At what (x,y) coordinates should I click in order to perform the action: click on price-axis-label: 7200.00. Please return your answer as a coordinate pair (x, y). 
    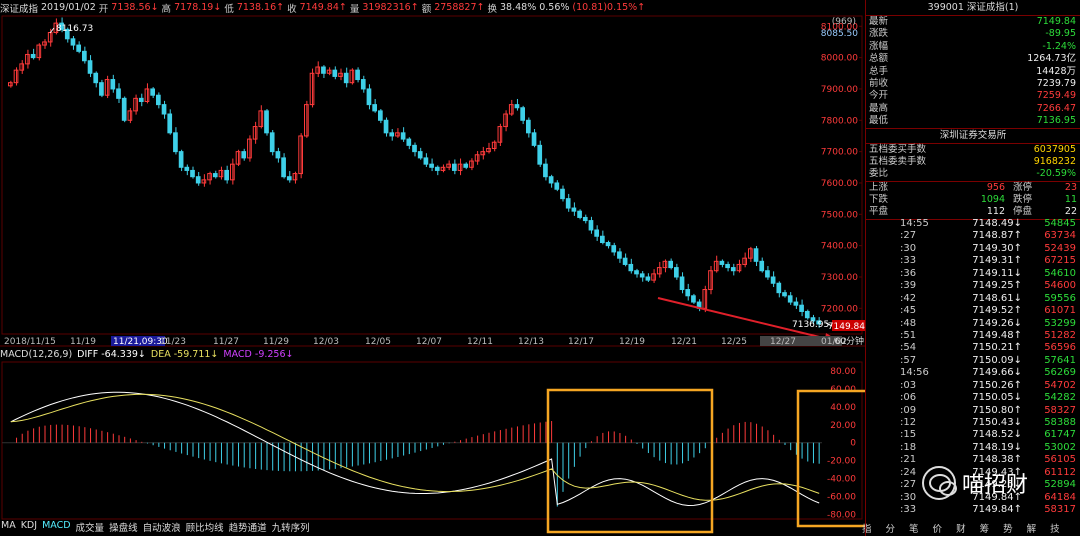
    Looking at the image, I should click on (839, 309).